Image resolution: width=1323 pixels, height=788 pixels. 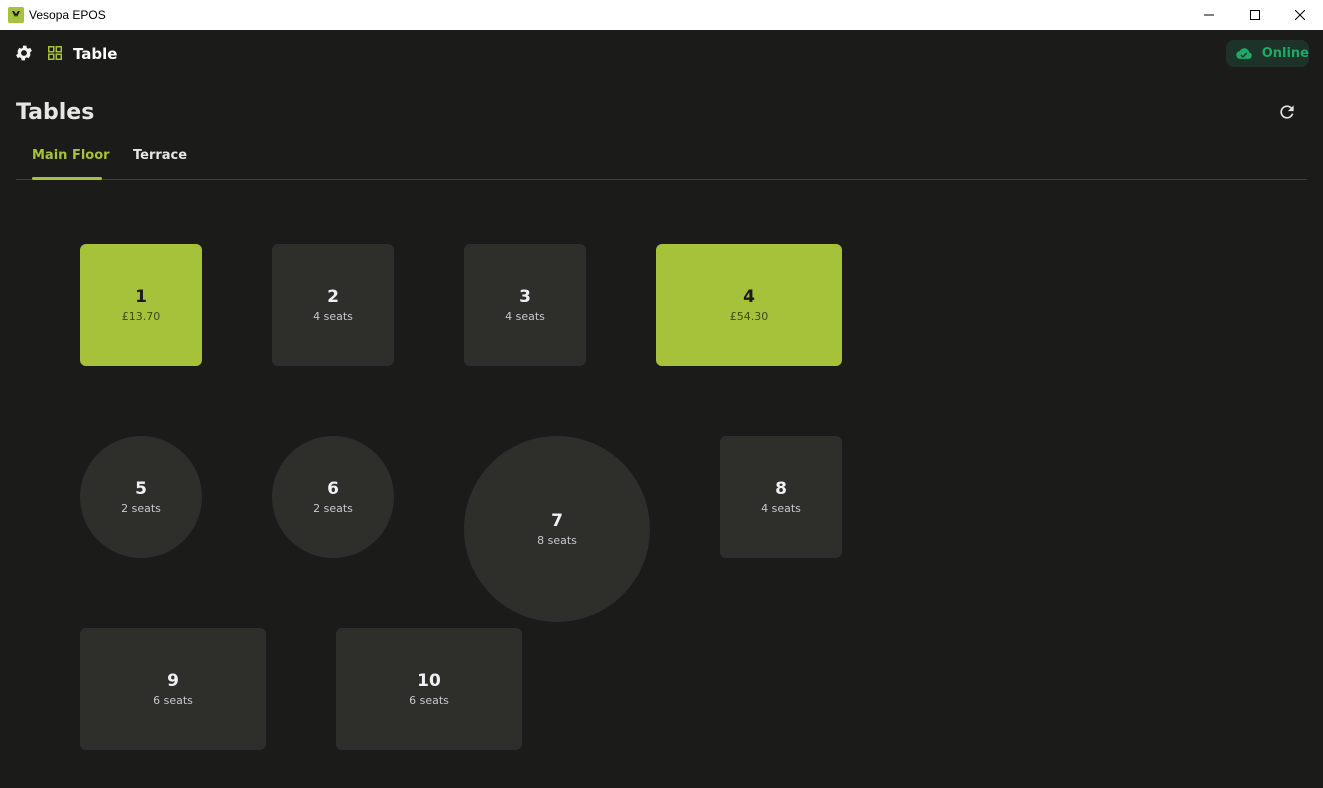 I want to click on minimize-icon, so click(x=1209, y=15).